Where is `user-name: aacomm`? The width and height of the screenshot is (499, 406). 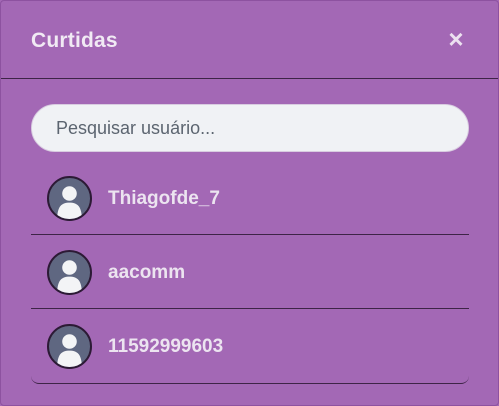
user-name: aacomm is located at coordinates (147, 272).